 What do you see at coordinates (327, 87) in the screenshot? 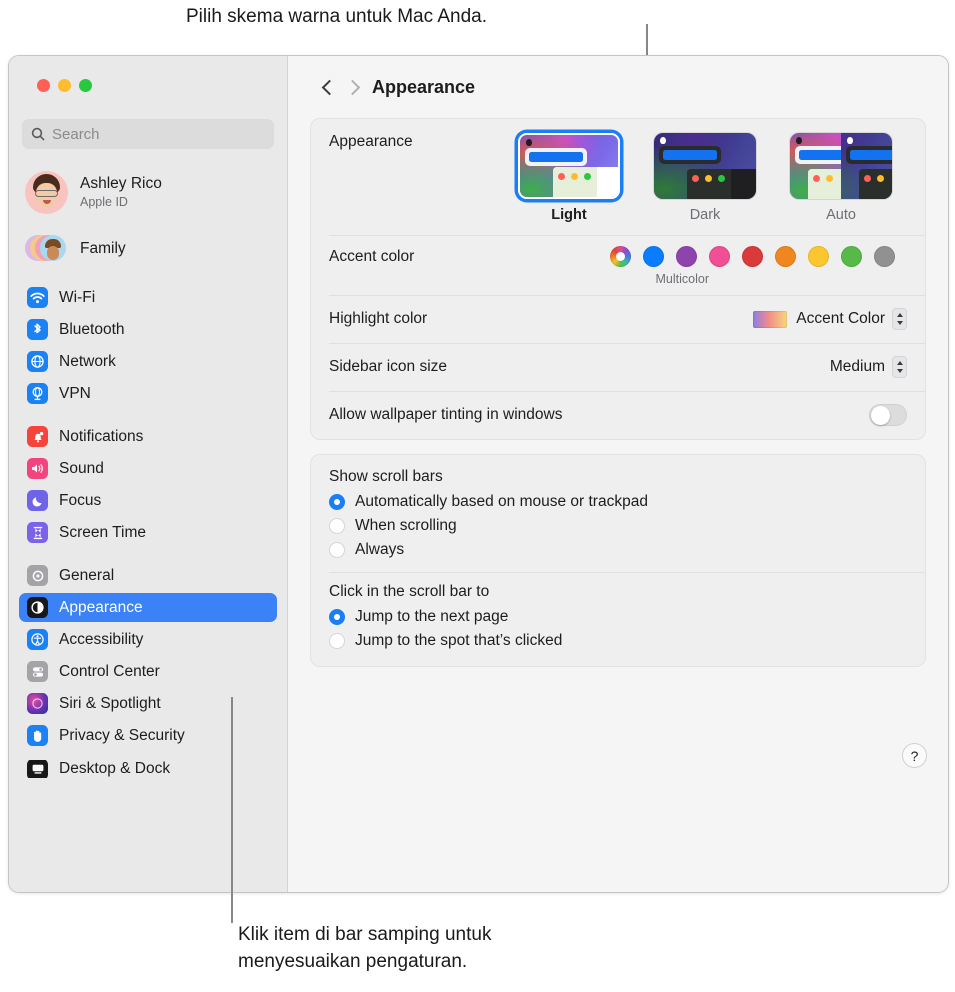
I see `chevron-left-icon` at bounding box center [327, 87].